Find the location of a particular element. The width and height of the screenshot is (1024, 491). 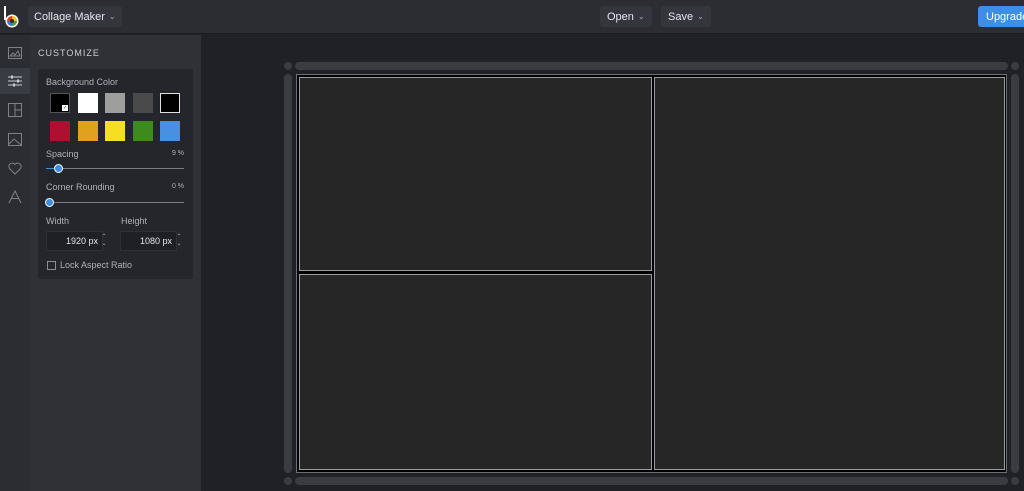

width-stepper: ⌃ ⌄ is located at coordinates (104, 241).